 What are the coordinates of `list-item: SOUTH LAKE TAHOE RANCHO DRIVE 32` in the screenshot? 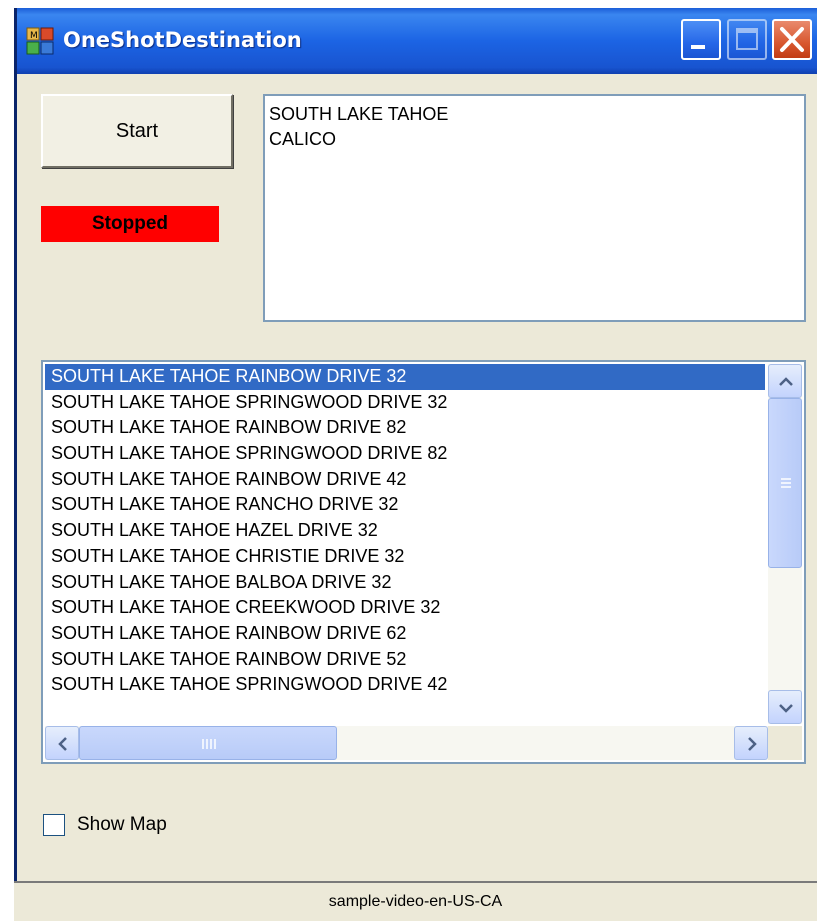 It's located at (405, 505).